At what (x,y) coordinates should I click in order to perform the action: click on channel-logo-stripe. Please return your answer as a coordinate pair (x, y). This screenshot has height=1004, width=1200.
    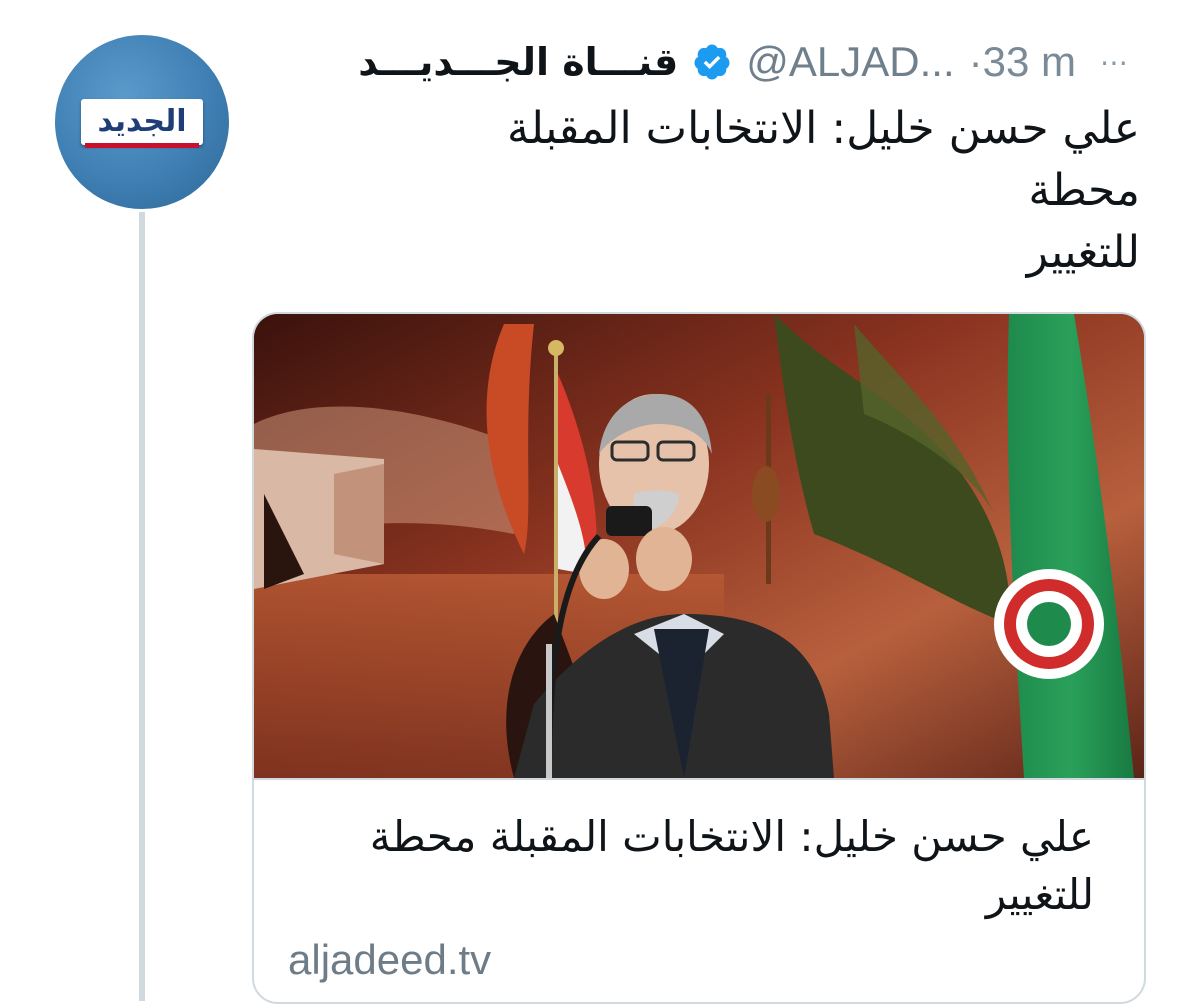
    Looking at the image, I should click on (142, 145).